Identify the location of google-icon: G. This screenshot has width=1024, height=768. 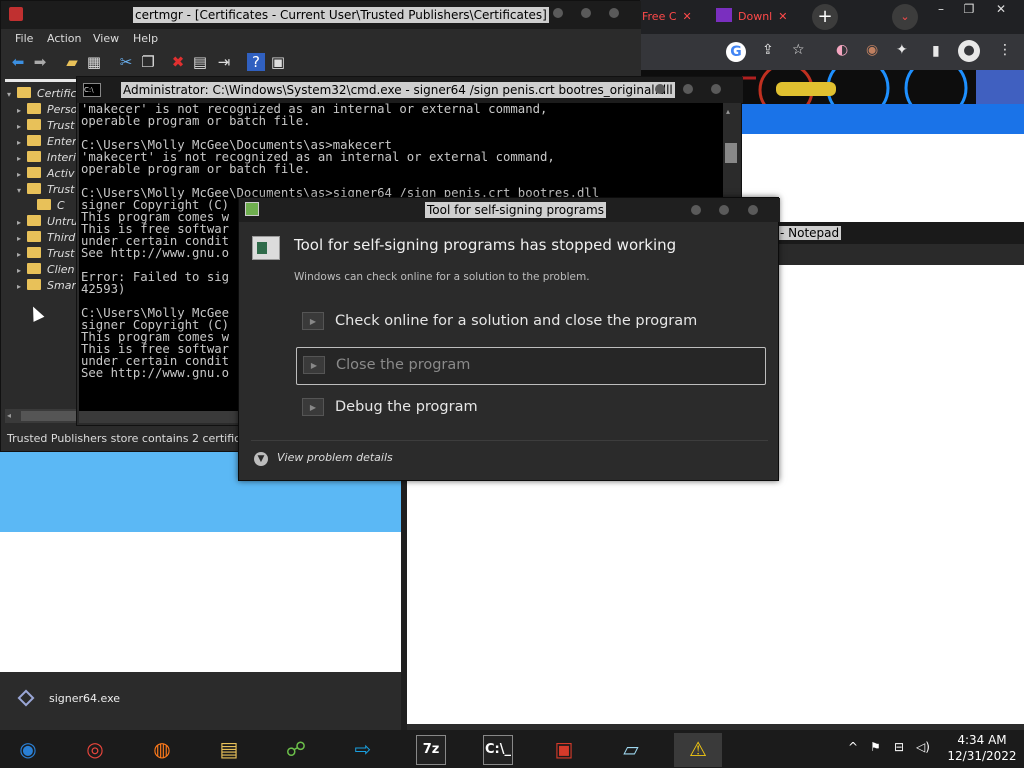
(736, 52).